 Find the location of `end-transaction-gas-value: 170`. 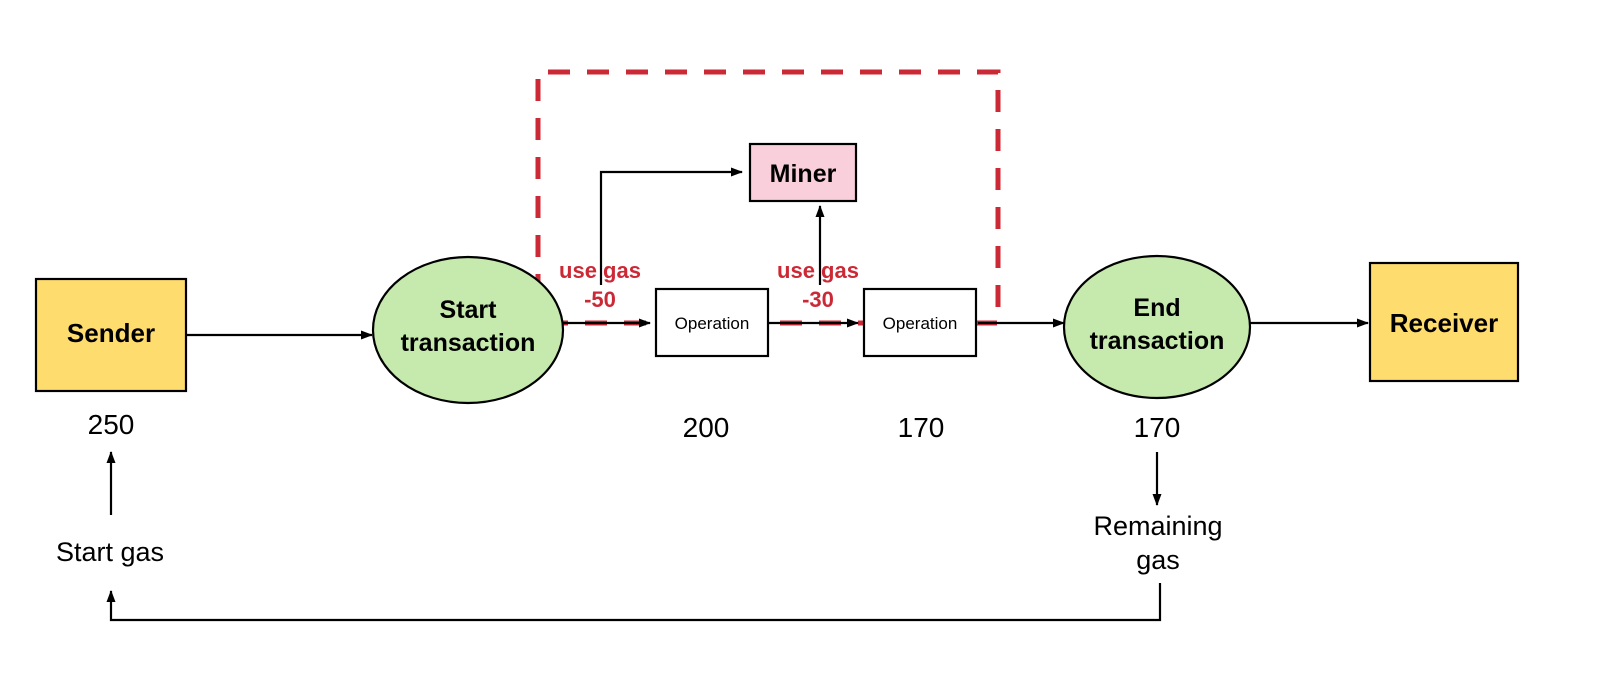

end-transaction-gas-value: 170 is located at coordinates (1157, 427).